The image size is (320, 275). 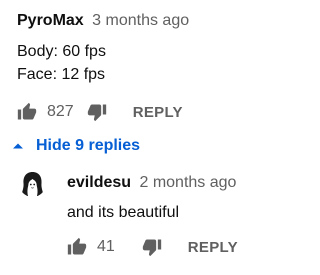 I want to click on reply-button: REPLY, so click(x=158, y=112).